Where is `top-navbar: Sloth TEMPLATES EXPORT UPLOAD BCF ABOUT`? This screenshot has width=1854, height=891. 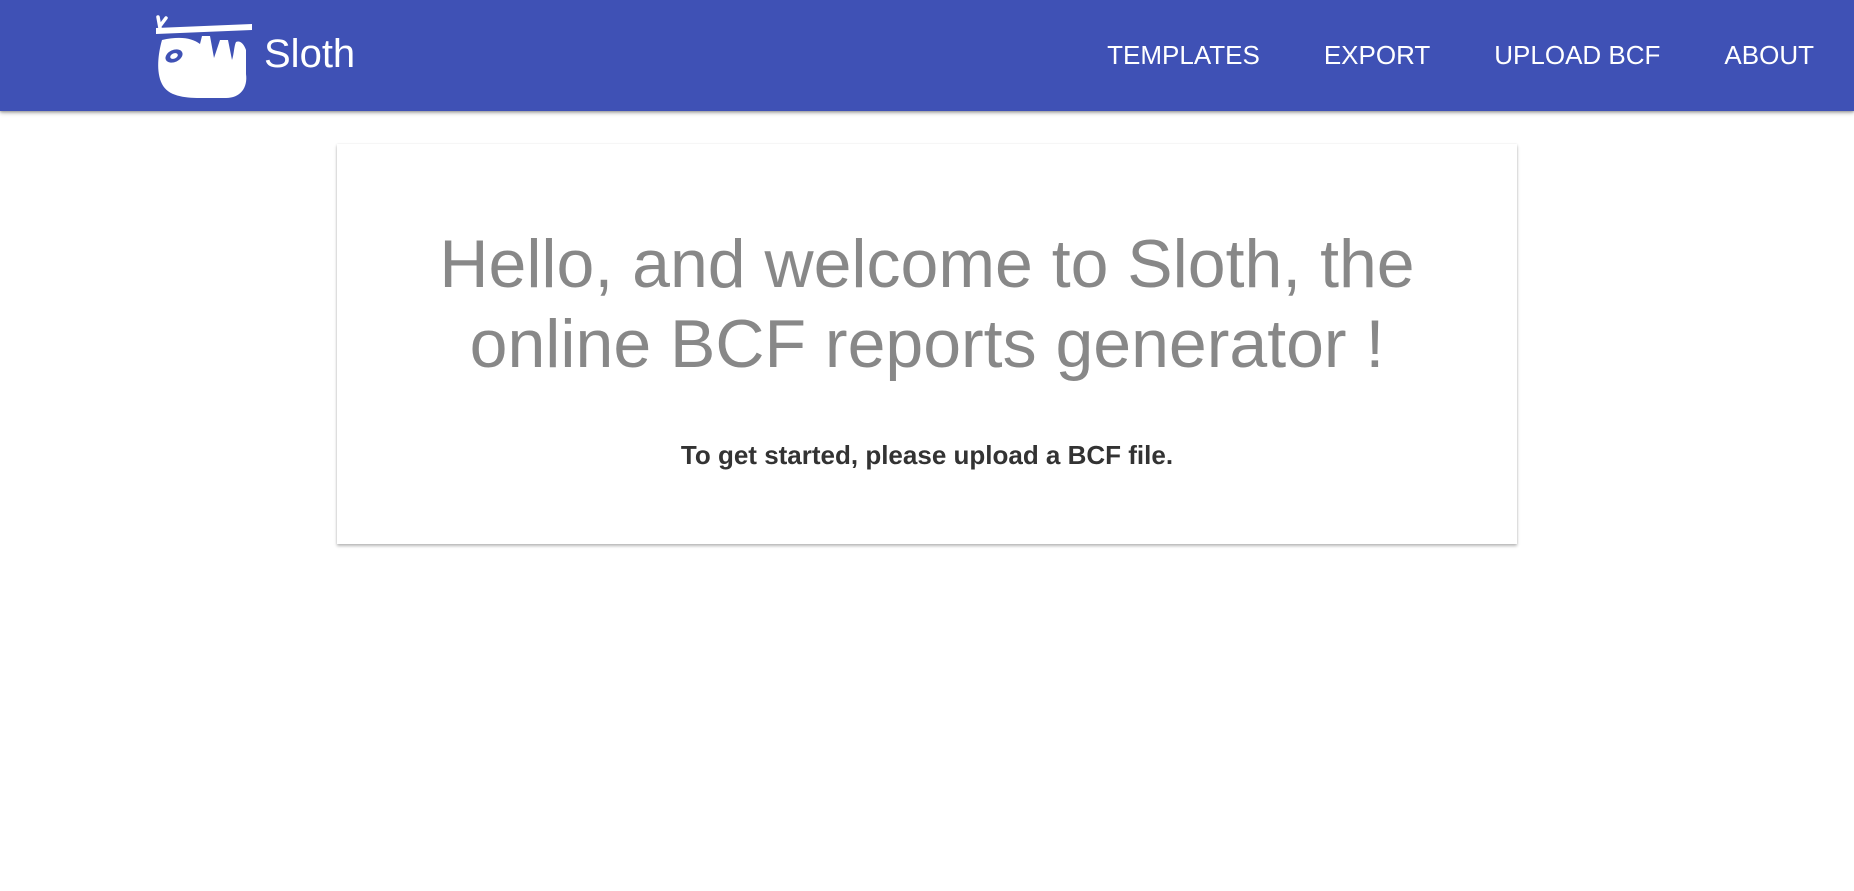
top-navbar: Sloth TEMPLATES EXPORT UPLOAD BCF ABOUT is located at coordinates (927, 55).